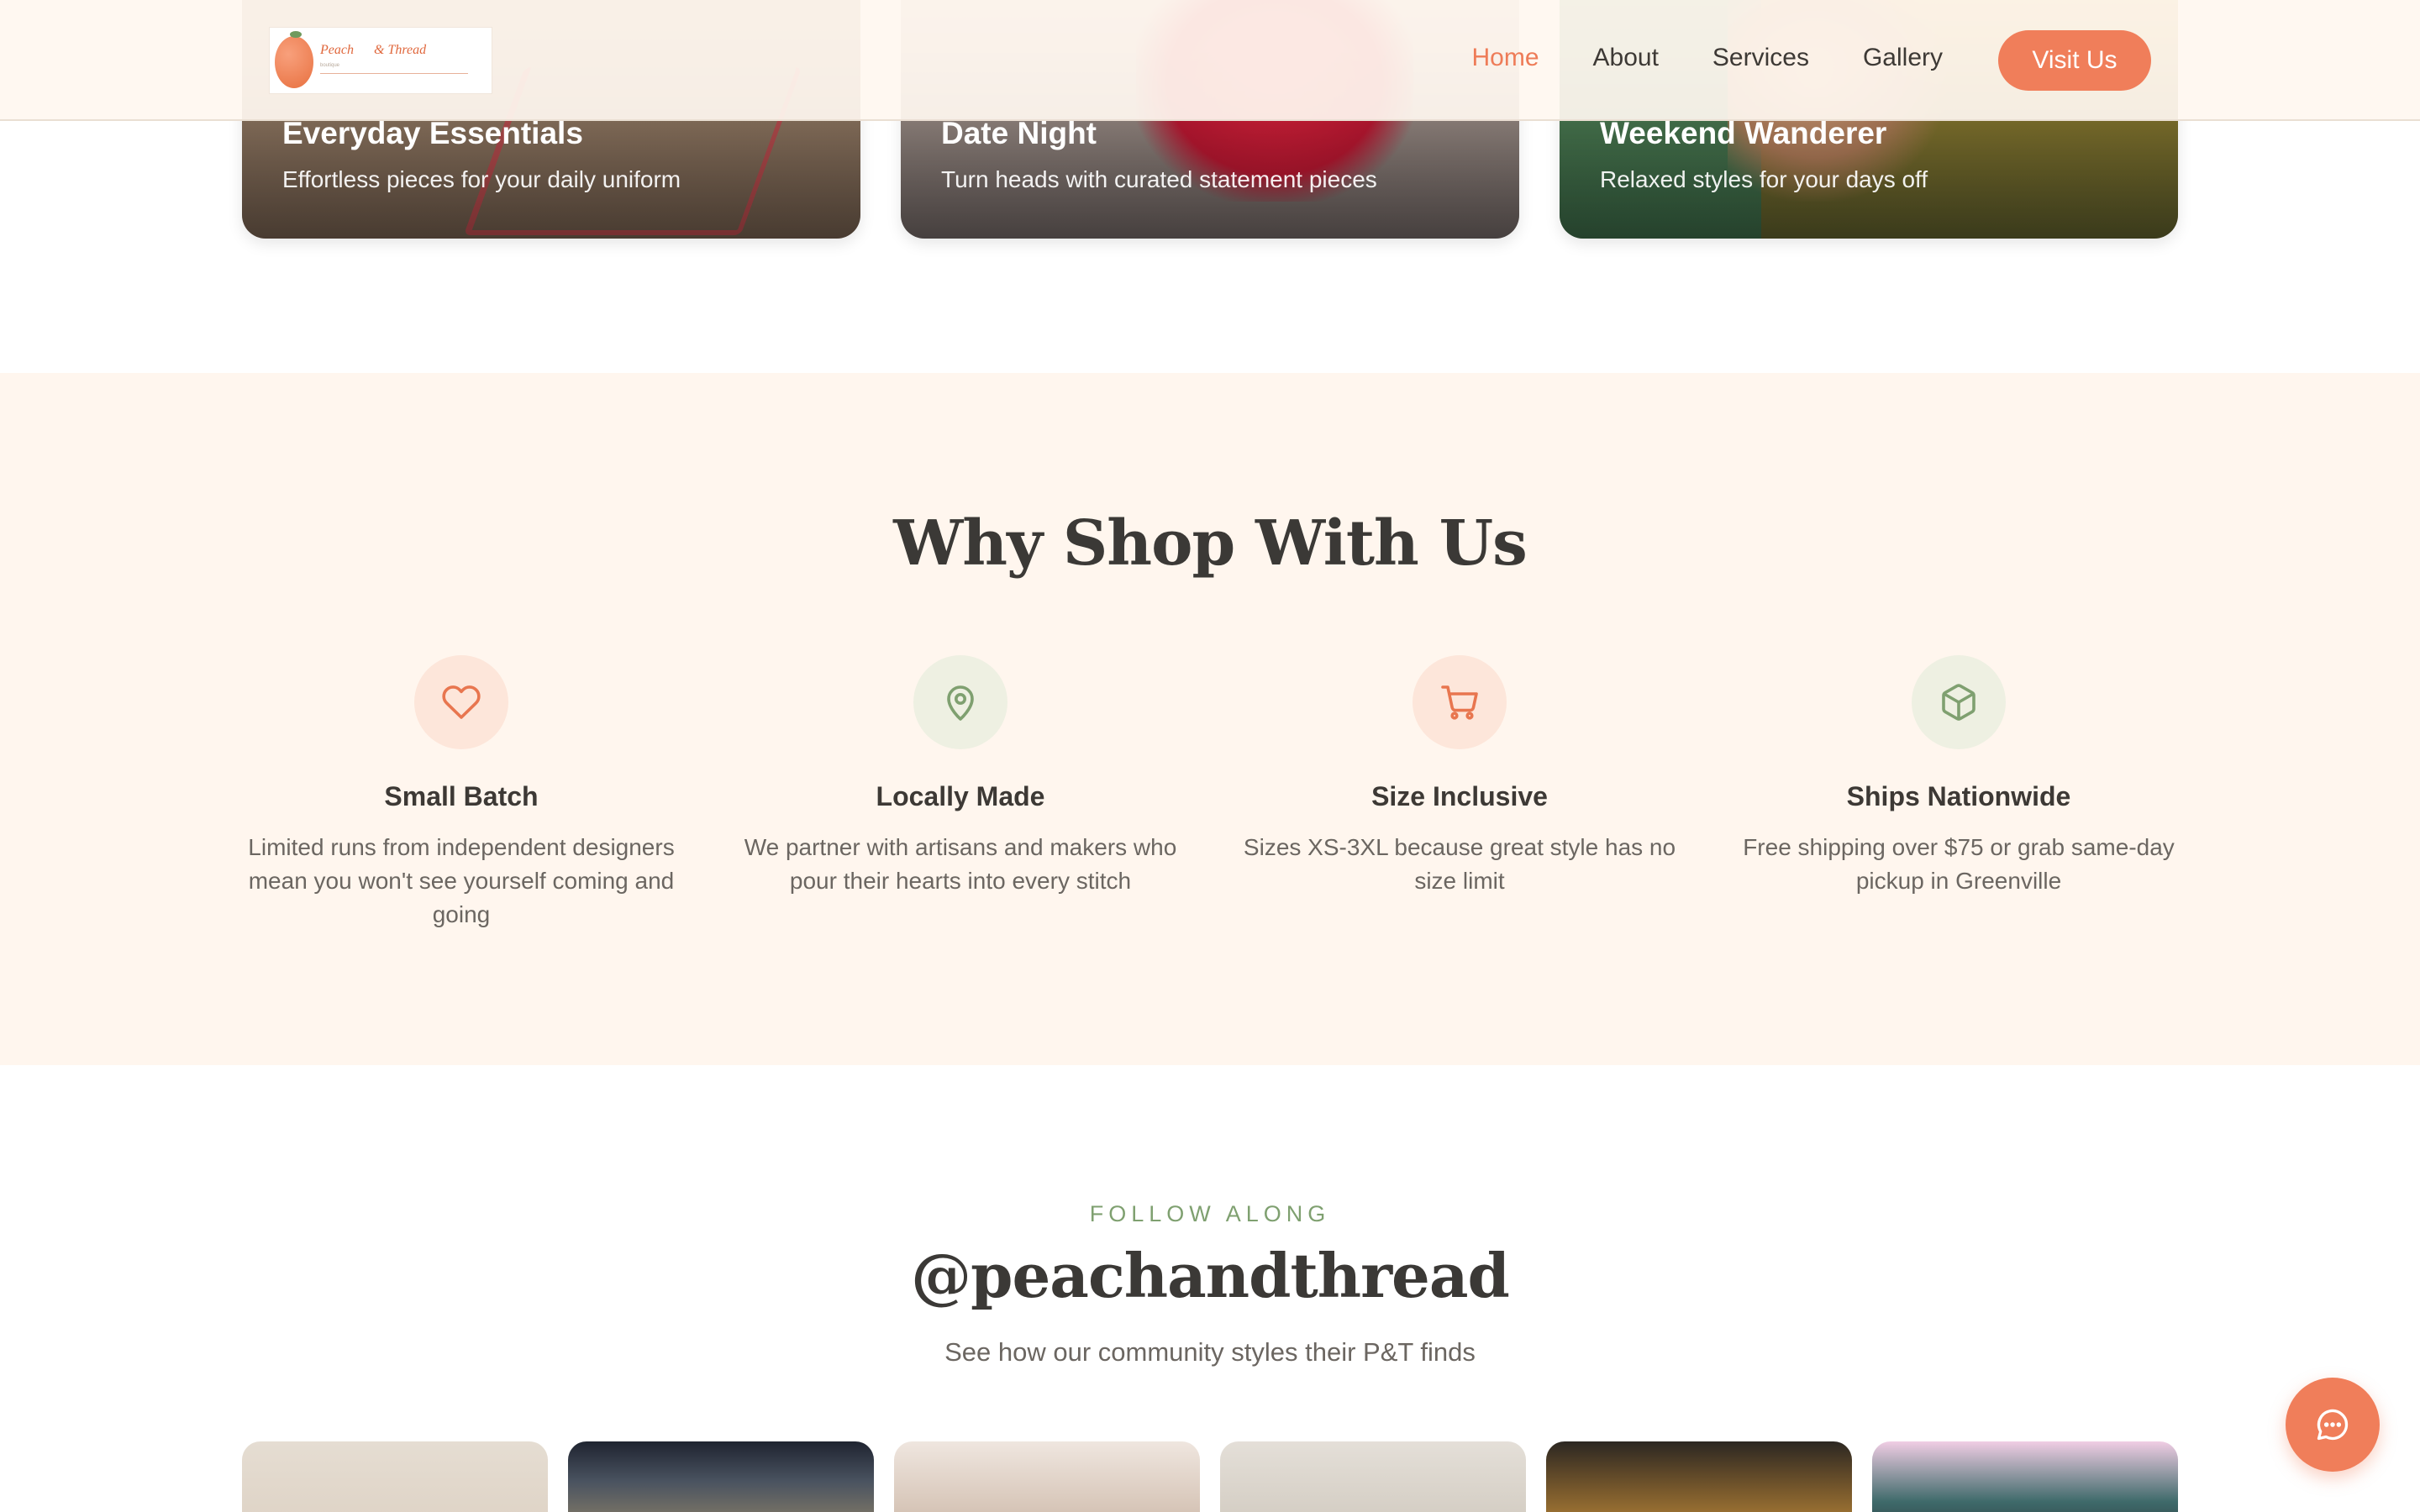 This screenshot has height=1512, width=2420. What do you see at coordinates (296, 34) in the screenshot?
I see `leaf-icon` at bounding box center [296, 34].